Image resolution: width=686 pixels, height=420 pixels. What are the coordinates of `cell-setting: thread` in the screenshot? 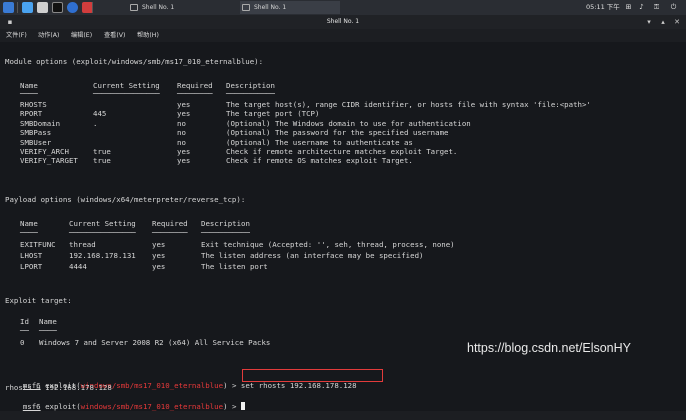 It's located at (82, 244).